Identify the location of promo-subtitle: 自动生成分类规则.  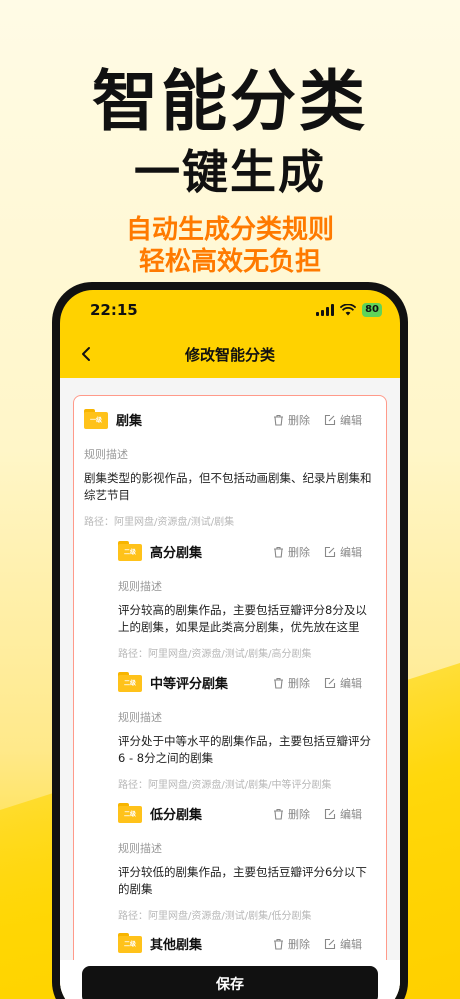
(229, 230).